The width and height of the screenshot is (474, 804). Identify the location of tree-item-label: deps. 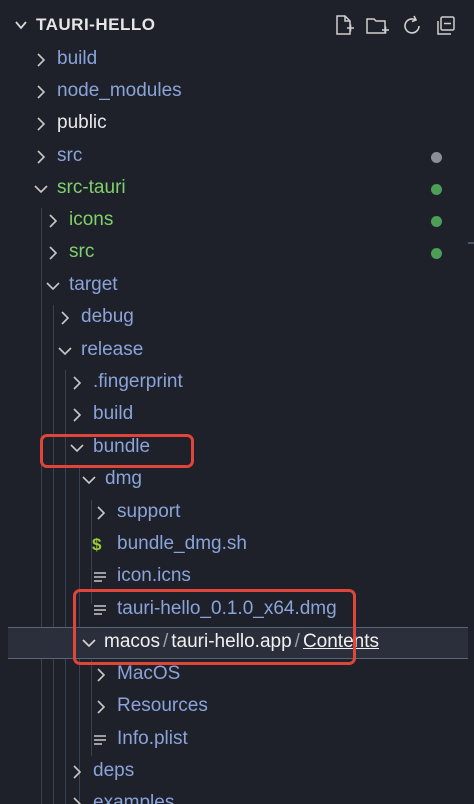
(114, 770).